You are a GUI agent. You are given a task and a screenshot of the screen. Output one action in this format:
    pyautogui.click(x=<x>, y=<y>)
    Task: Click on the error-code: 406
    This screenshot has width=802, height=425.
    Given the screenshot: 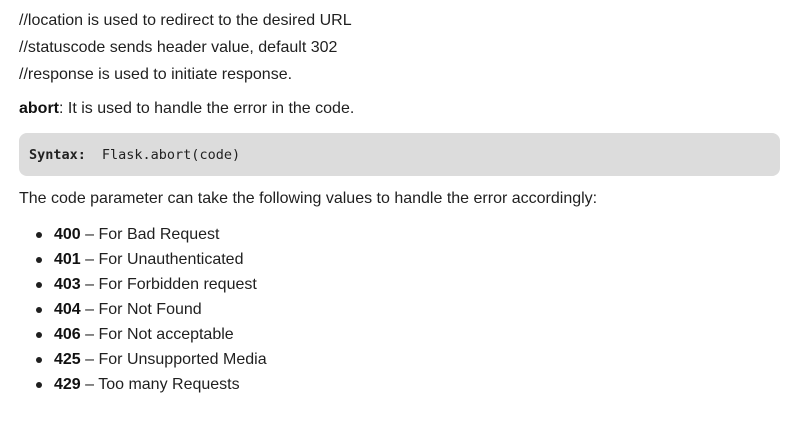 What is the action you would take?
    pyautogui.click(x=67, y=334)
    